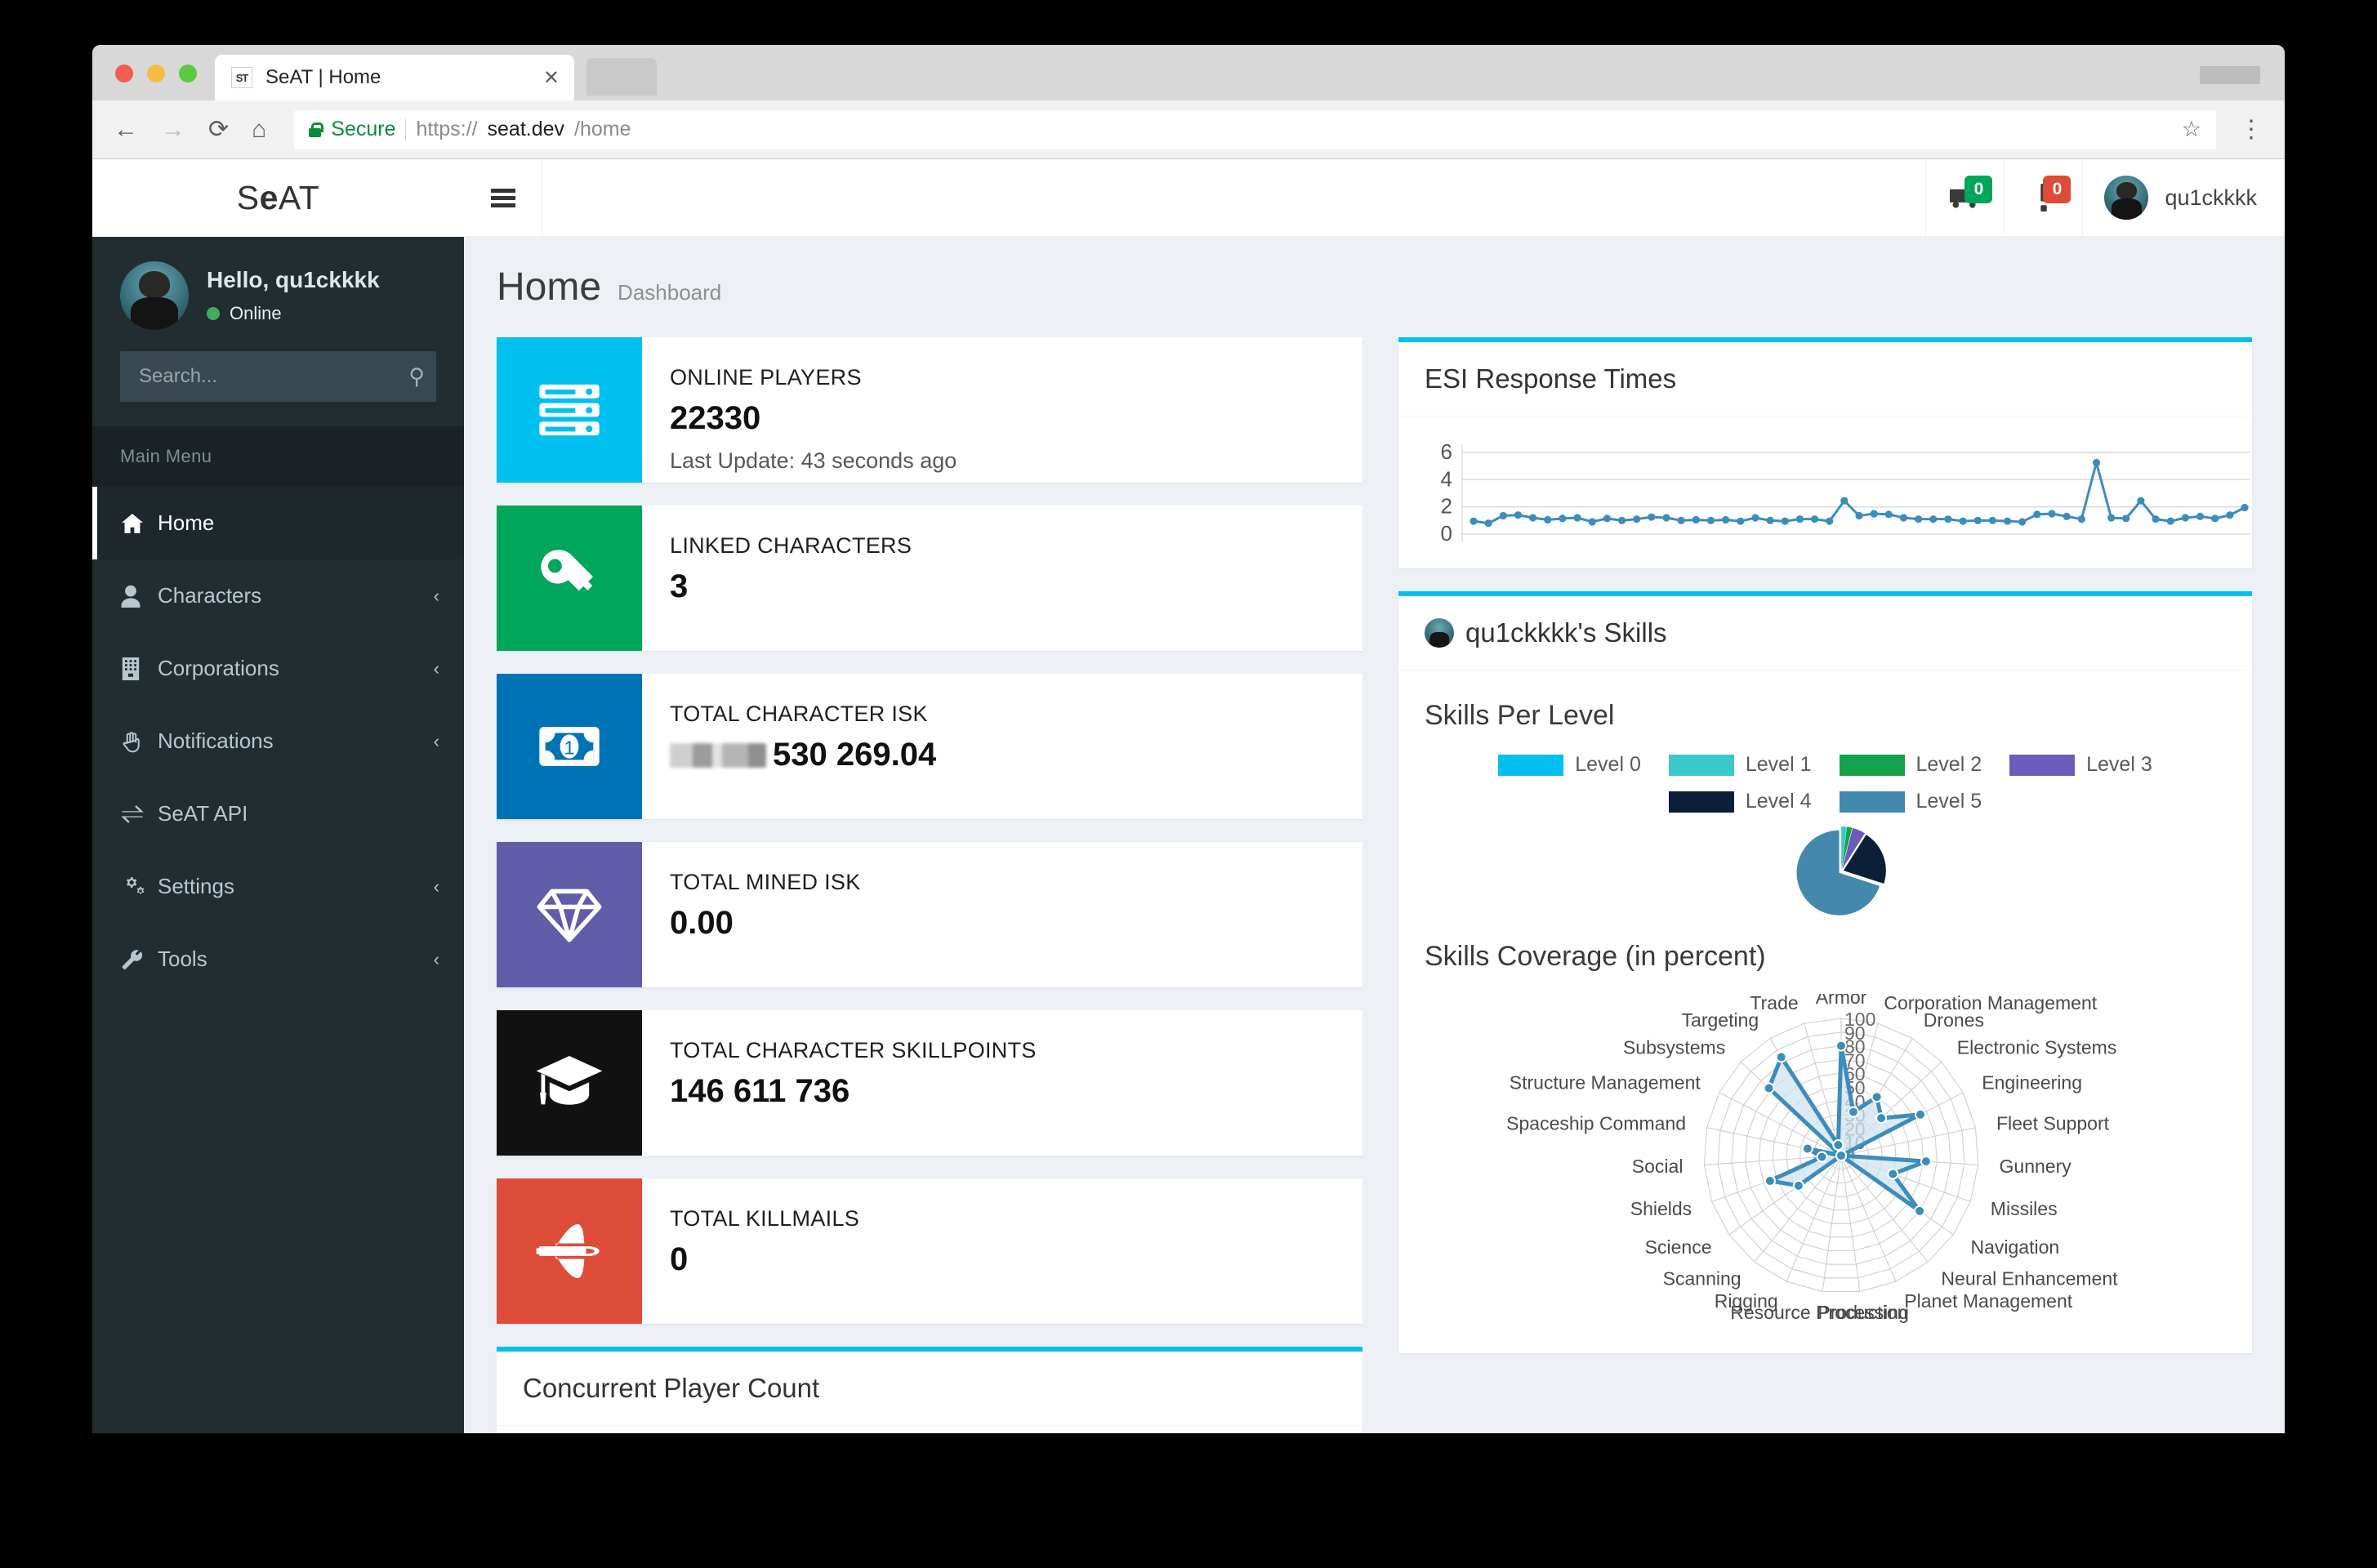 The height and width of the screenshot is (1568, 2377). I want to click on stat-card-linked-characters: LINKED CHARACTERS 3, so click(929, 578).